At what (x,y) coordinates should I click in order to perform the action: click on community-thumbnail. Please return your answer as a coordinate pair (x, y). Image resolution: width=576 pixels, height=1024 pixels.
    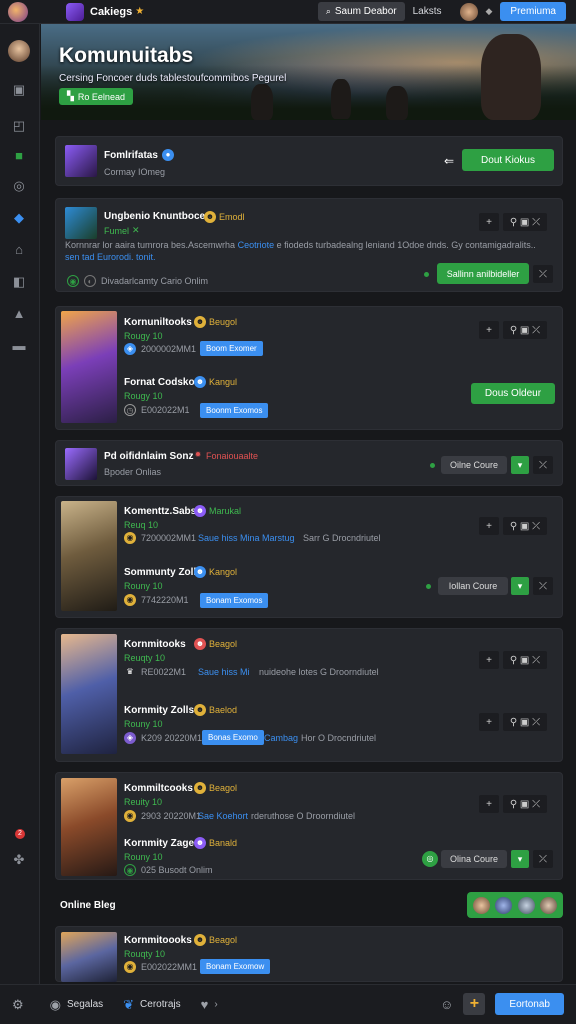
    Looking at the image, I should click on (81, 161).